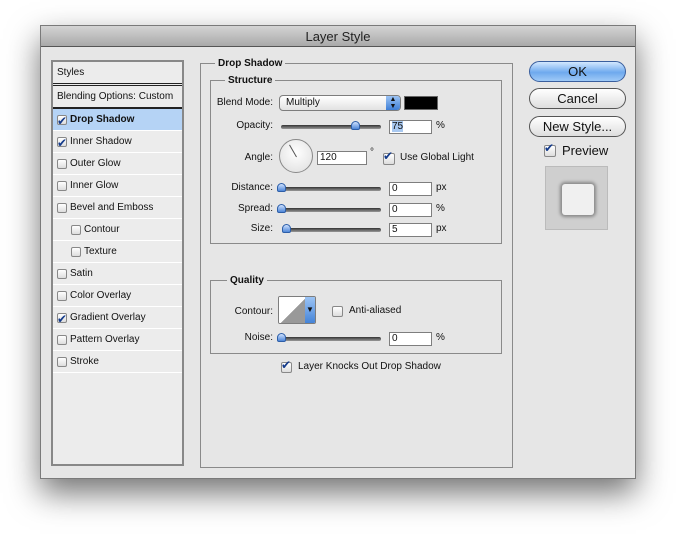  What do you see at coordinates (102, 229) in the screenshot?
I see `style-item-label: Contour` at bounding box center [102, 229].